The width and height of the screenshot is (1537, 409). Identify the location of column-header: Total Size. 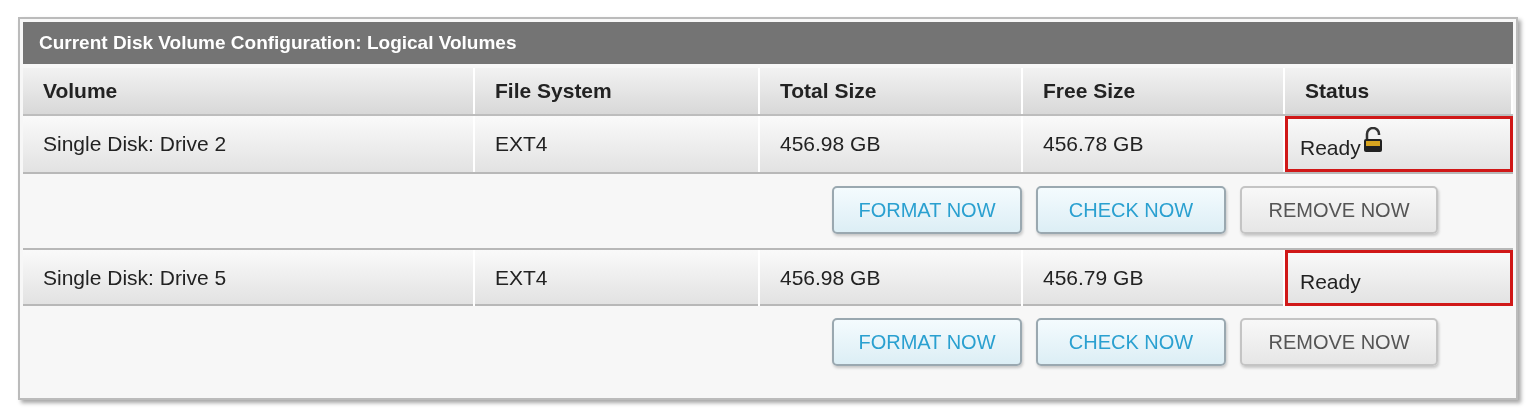
(891, 91).